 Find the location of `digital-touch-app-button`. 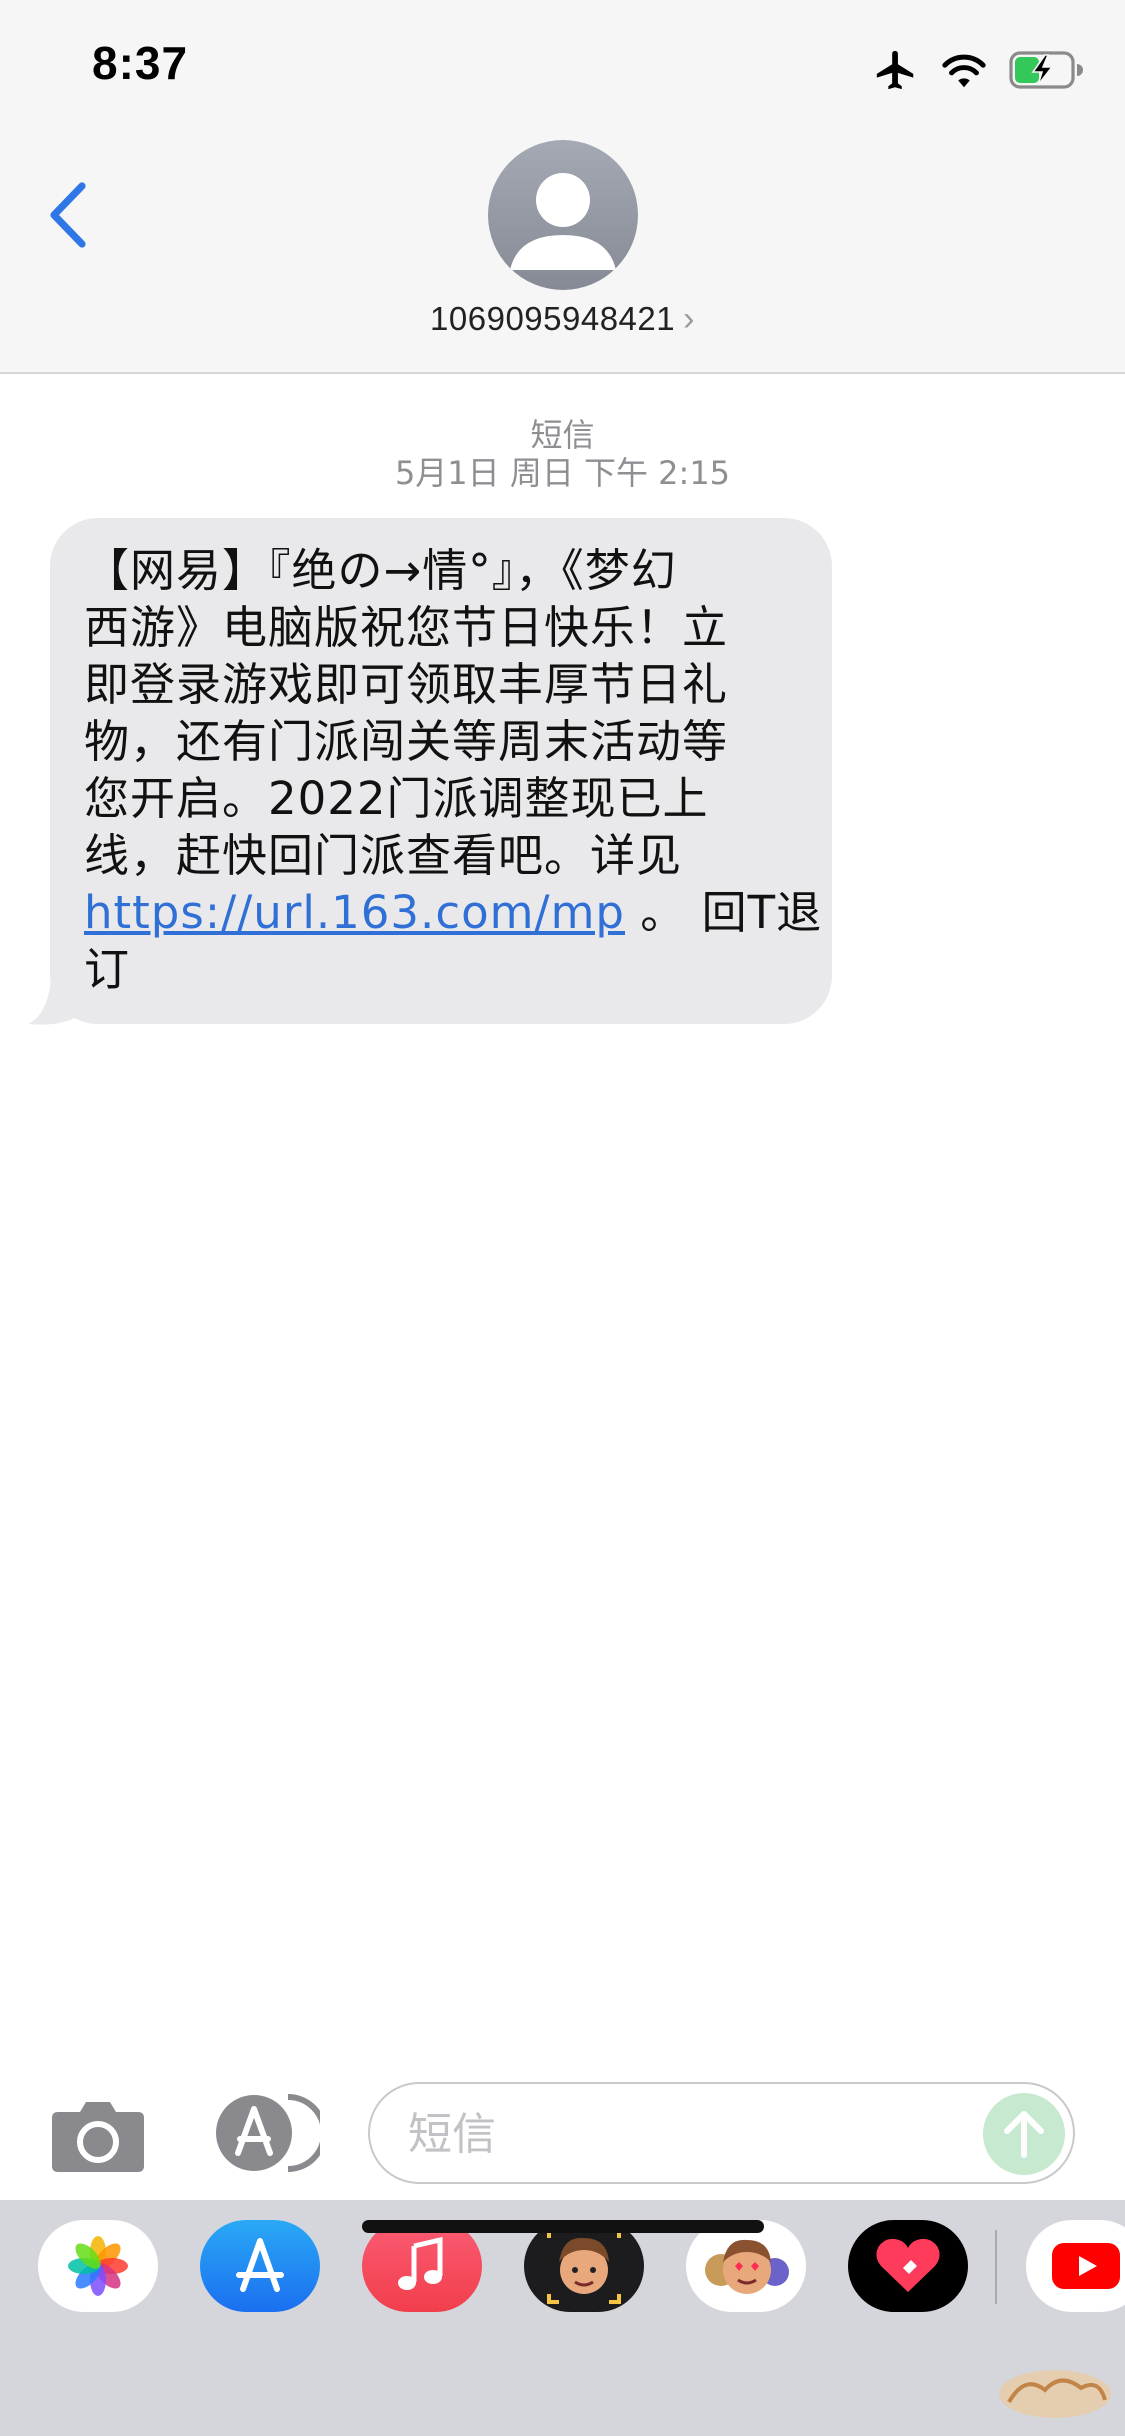

digital-touch-app-button is located at coordinates (908, 2266).